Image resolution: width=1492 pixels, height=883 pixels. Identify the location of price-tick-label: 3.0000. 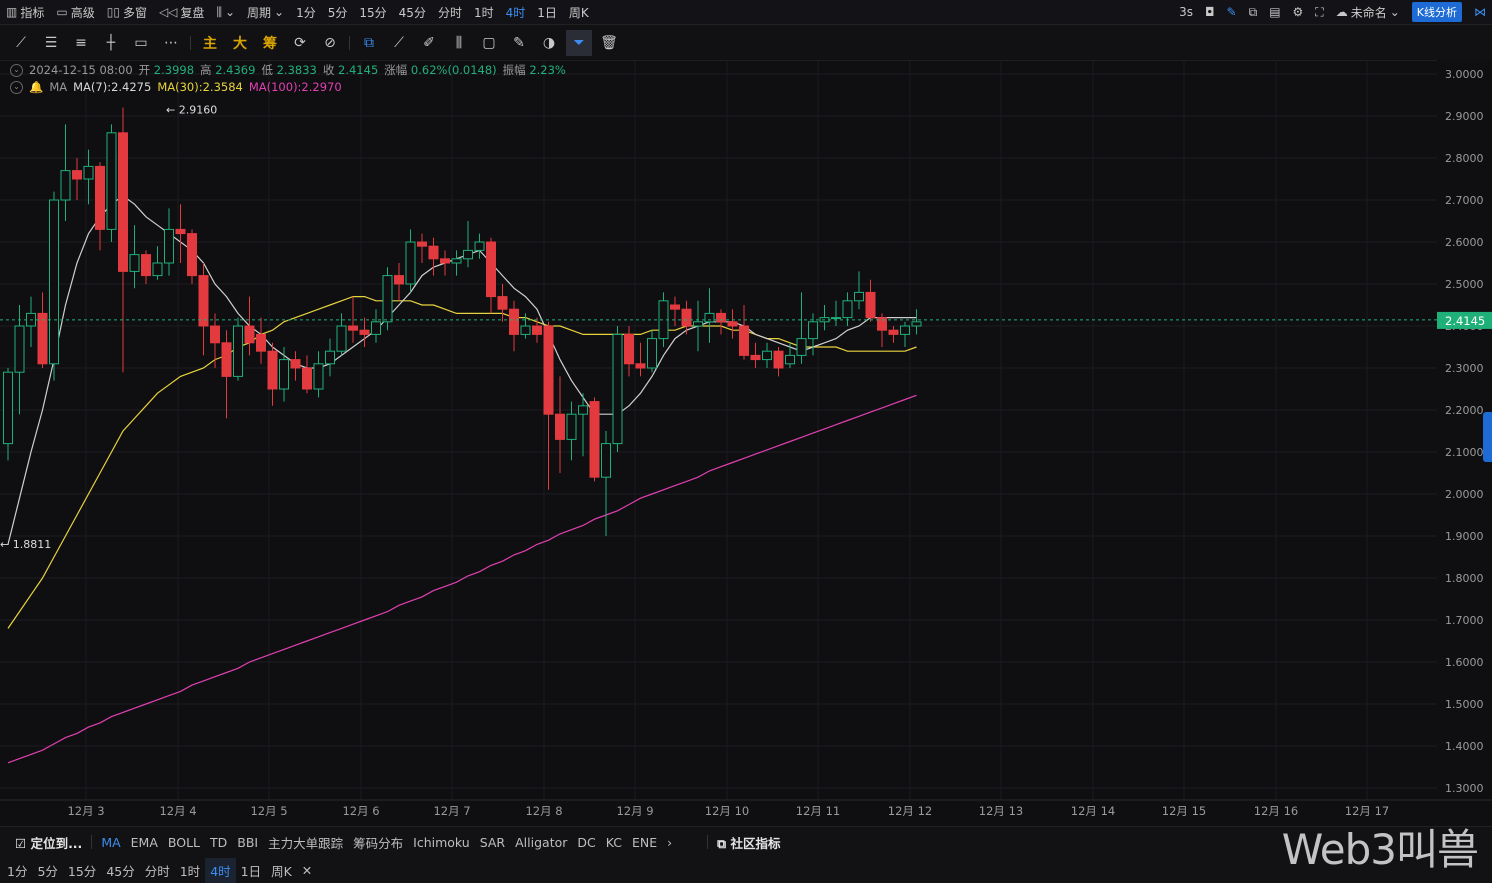
(1464, 74).